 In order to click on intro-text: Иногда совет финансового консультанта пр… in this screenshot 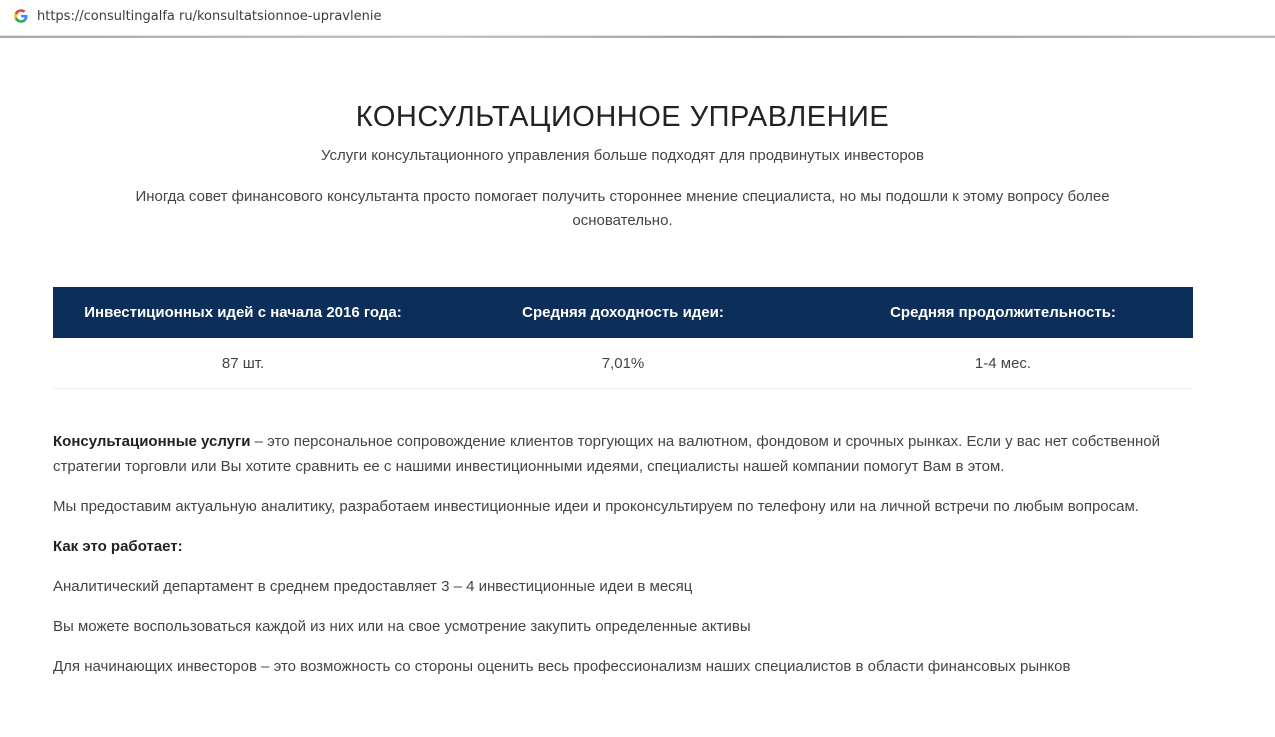, I will do `click(622, 208)`.